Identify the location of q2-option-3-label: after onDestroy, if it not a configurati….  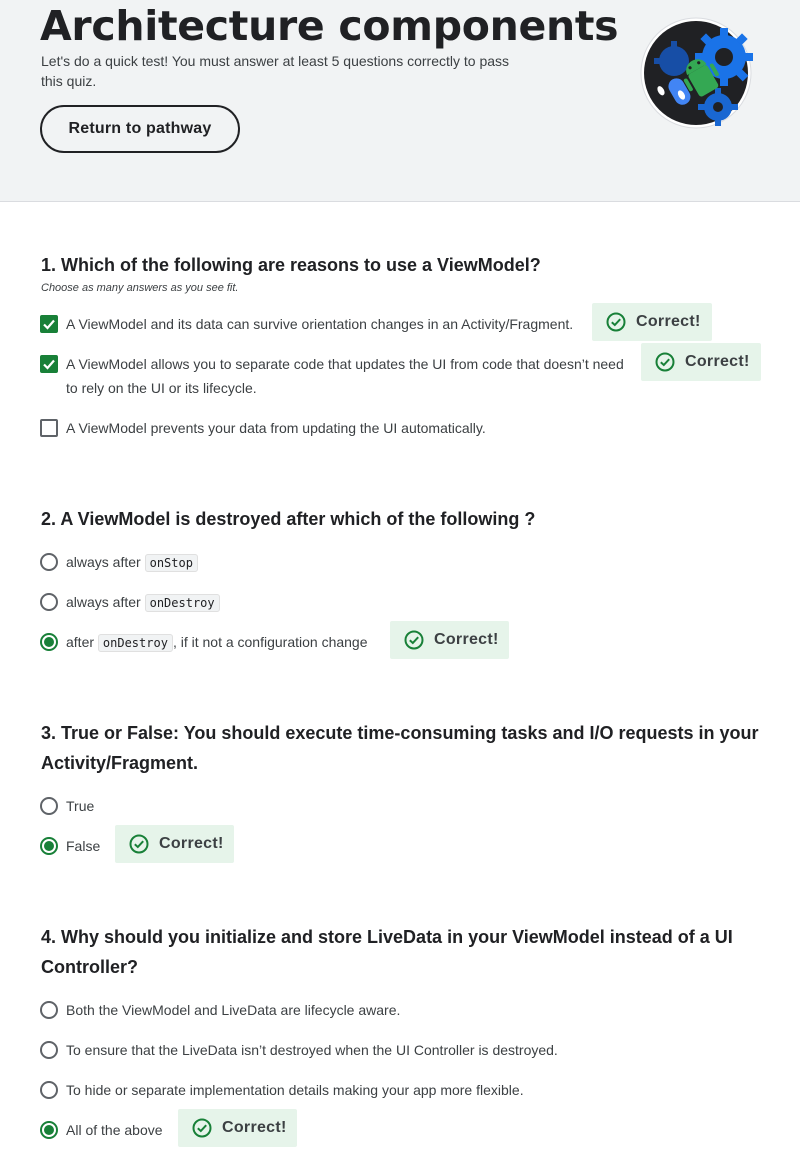
(217, 643).